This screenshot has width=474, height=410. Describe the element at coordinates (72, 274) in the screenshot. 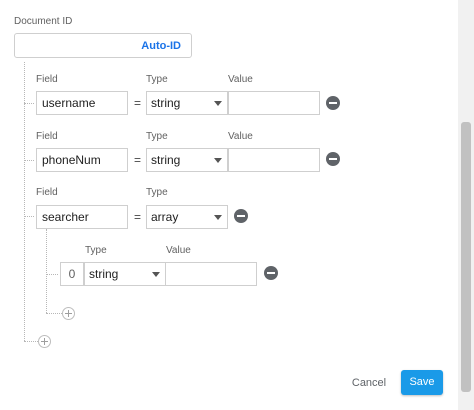

I see `array-index: 0` at that location.